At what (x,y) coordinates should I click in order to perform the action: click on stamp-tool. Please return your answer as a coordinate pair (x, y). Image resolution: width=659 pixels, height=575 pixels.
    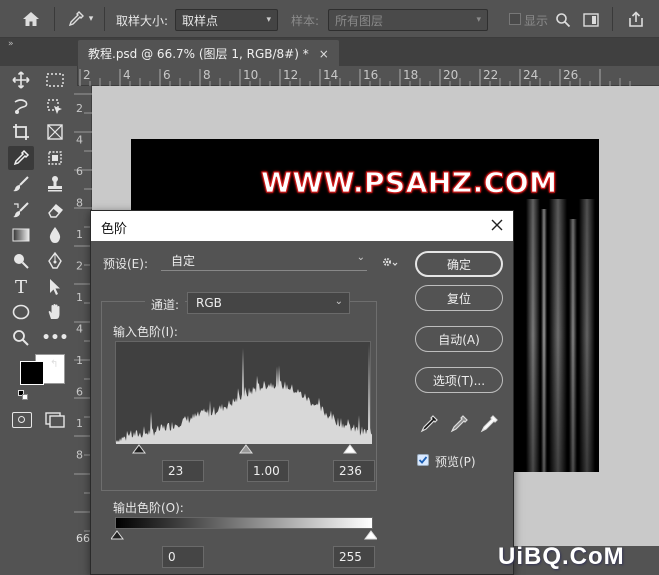
    Looking at the image, I should click on (55, 184).